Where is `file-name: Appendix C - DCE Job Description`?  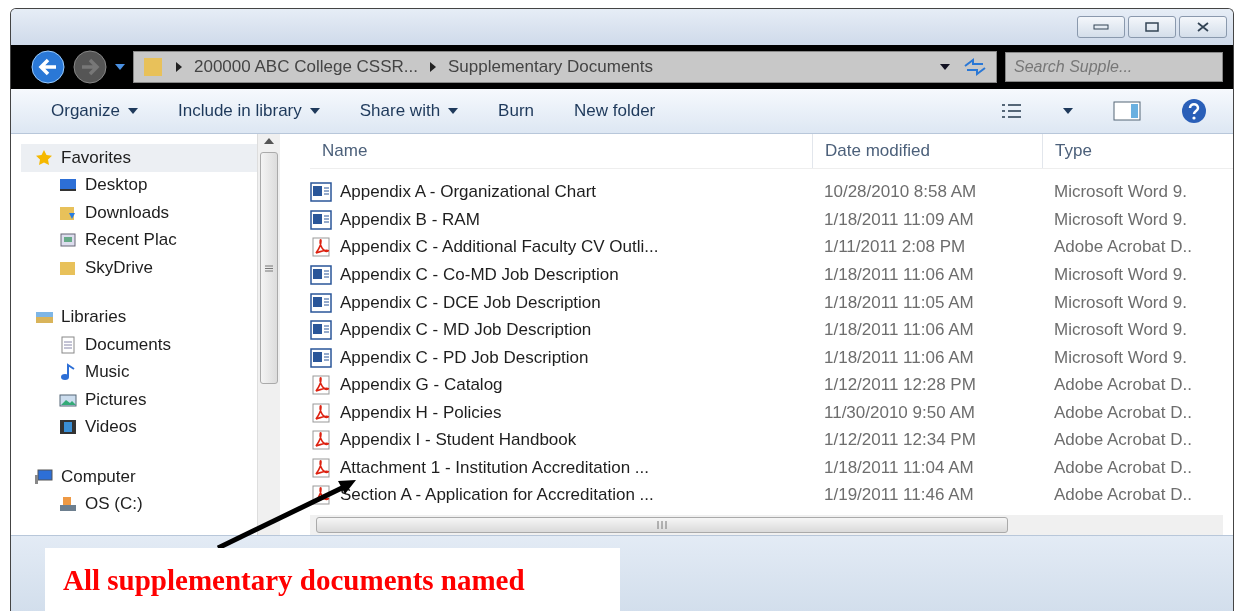
file-name: Appendix C - DCE Job Description is located at coordinates (561, 302).